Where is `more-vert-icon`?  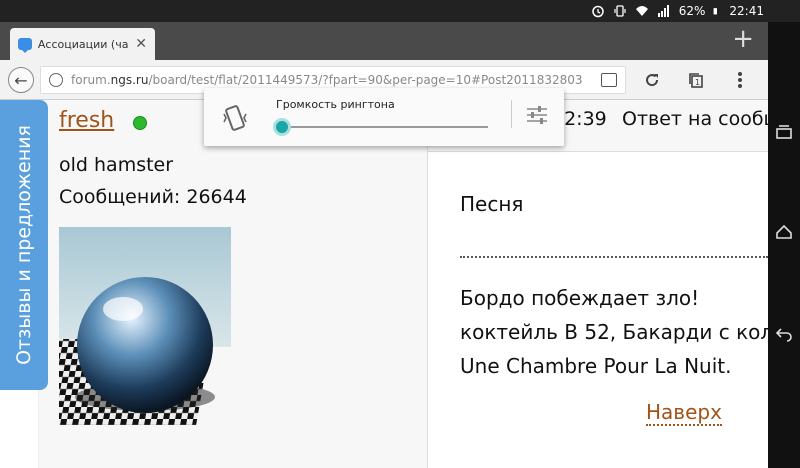
more-vert-icon is located at coordinates (740, 80).